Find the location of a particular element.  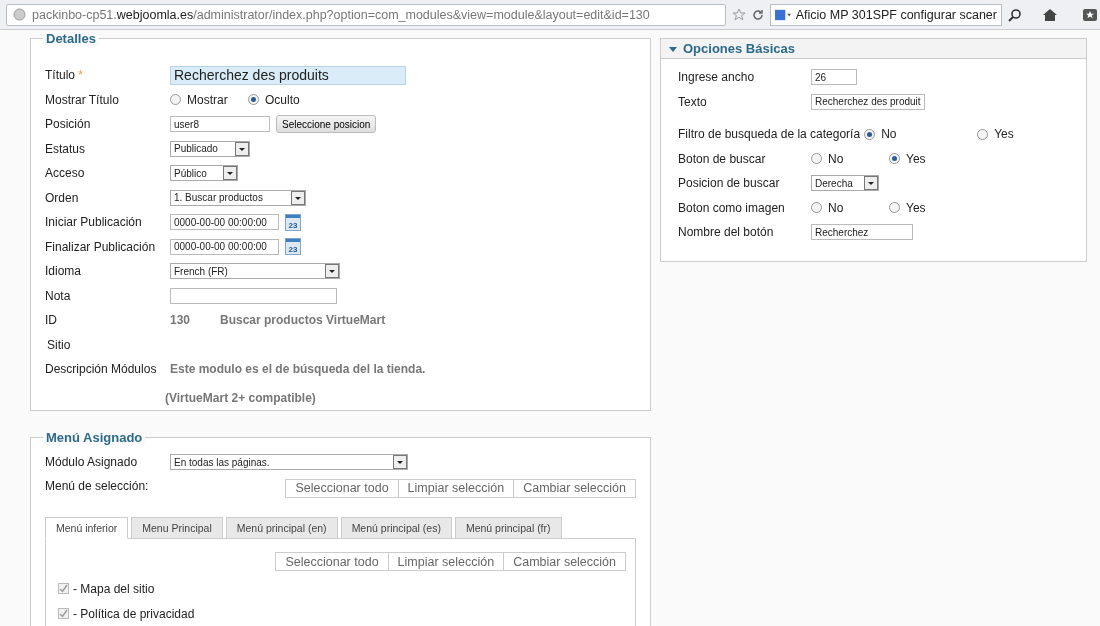

search-icon is located at coordinates (1015, 14).